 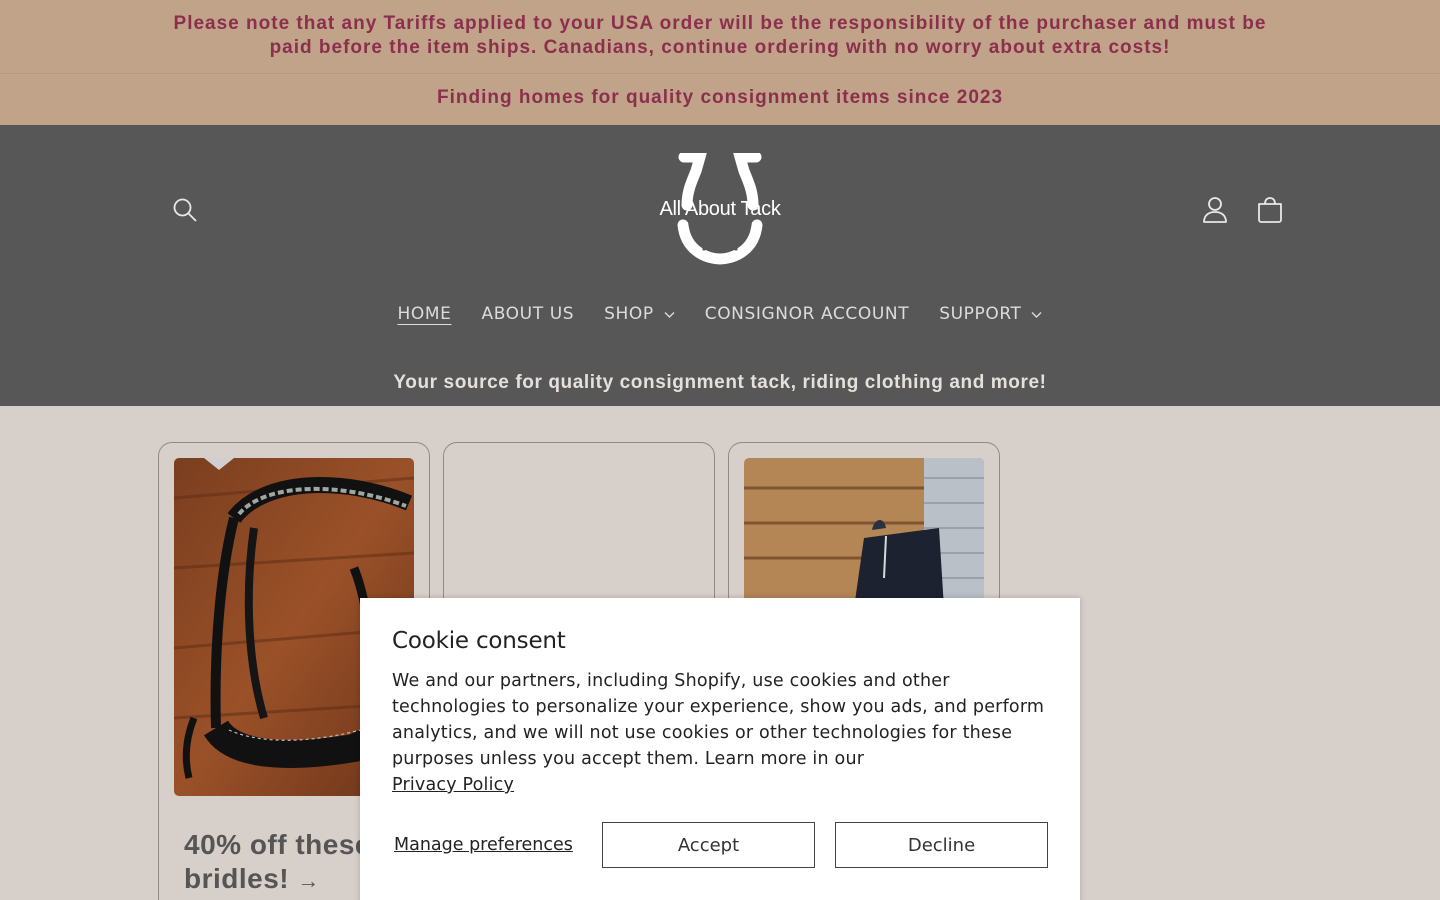 I want to click on decline-button: Decline, so click(x=941, y=845).